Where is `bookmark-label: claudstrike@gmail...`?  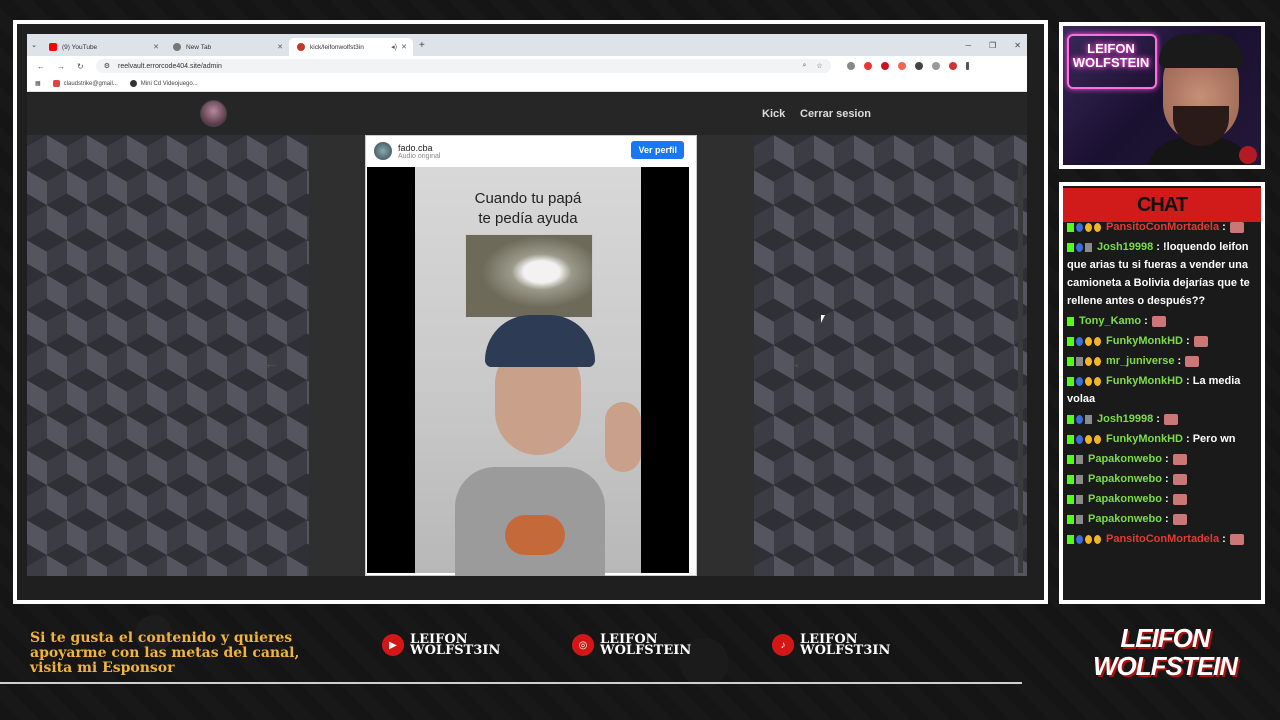 bookmark-label: claudstrike@gmail... is located at coordinates (90, 83).